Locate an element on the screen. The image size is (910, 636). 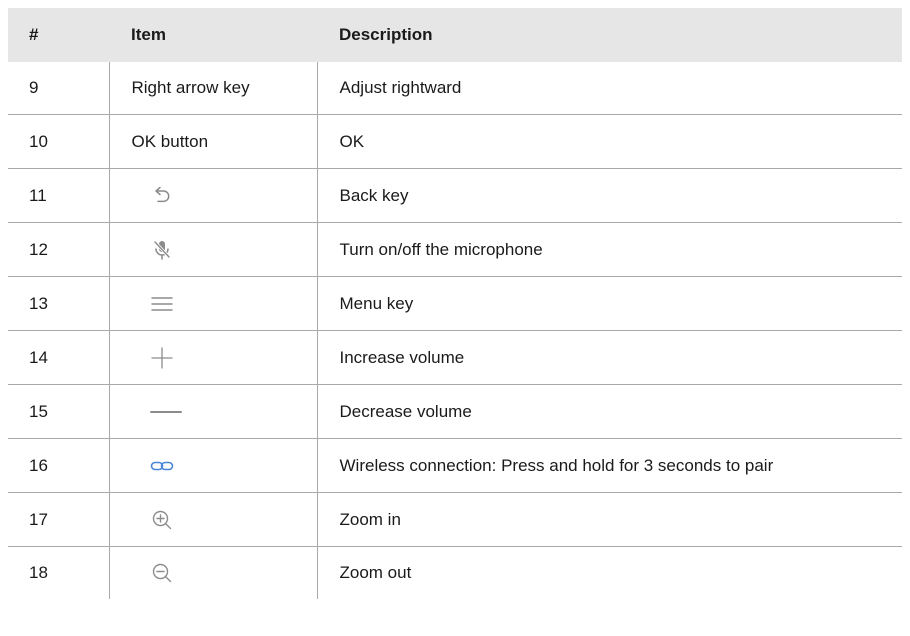
table-row: 11 Back key is located at coordinates (455, 195).